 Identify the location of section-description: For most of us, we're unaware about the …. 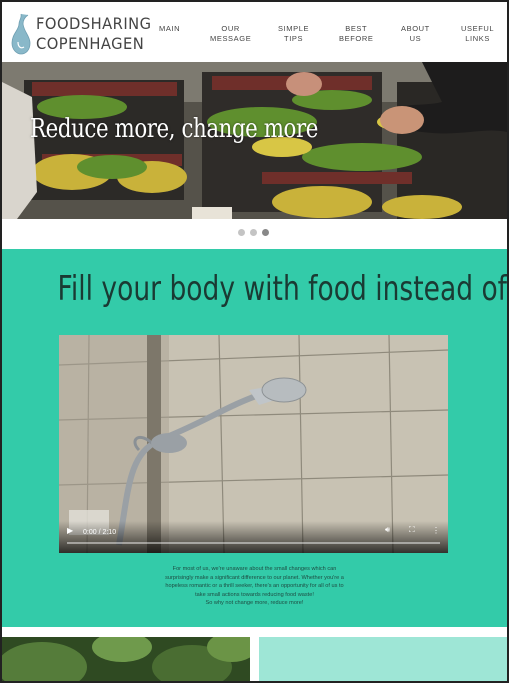
(254, 586).